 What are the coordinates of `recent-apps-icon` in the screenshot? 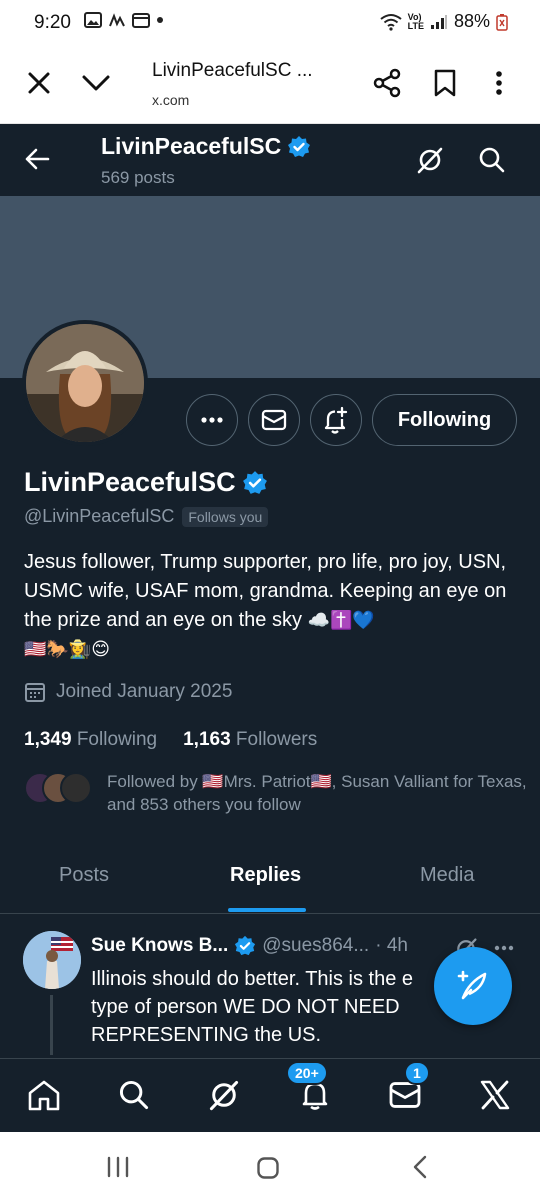 It's located at (118, 1167).